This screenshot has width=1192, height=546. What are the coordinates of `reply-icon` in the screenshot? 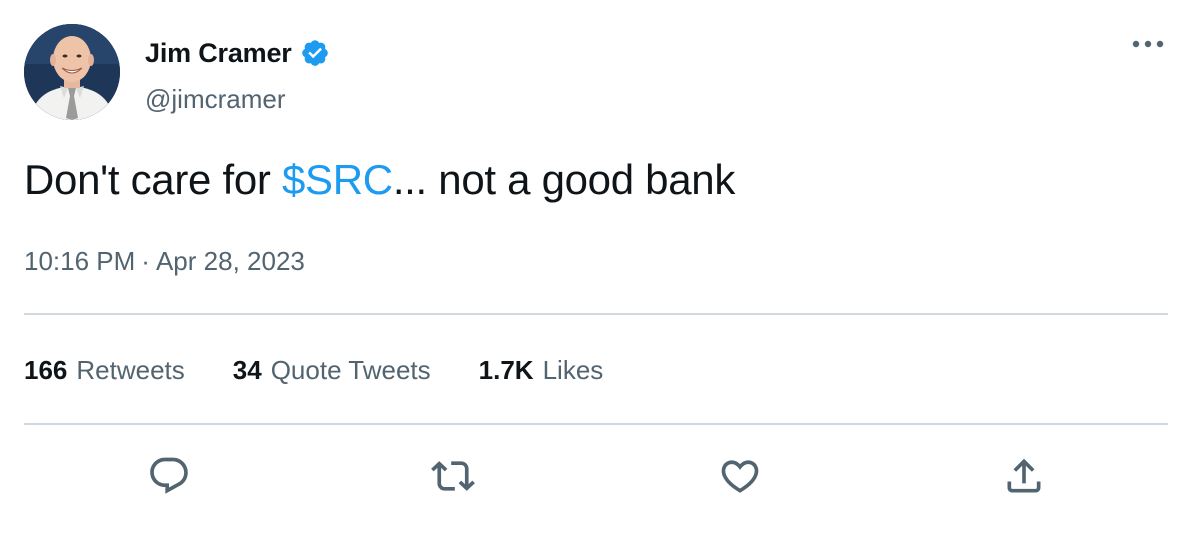 It's located at (169, 475).